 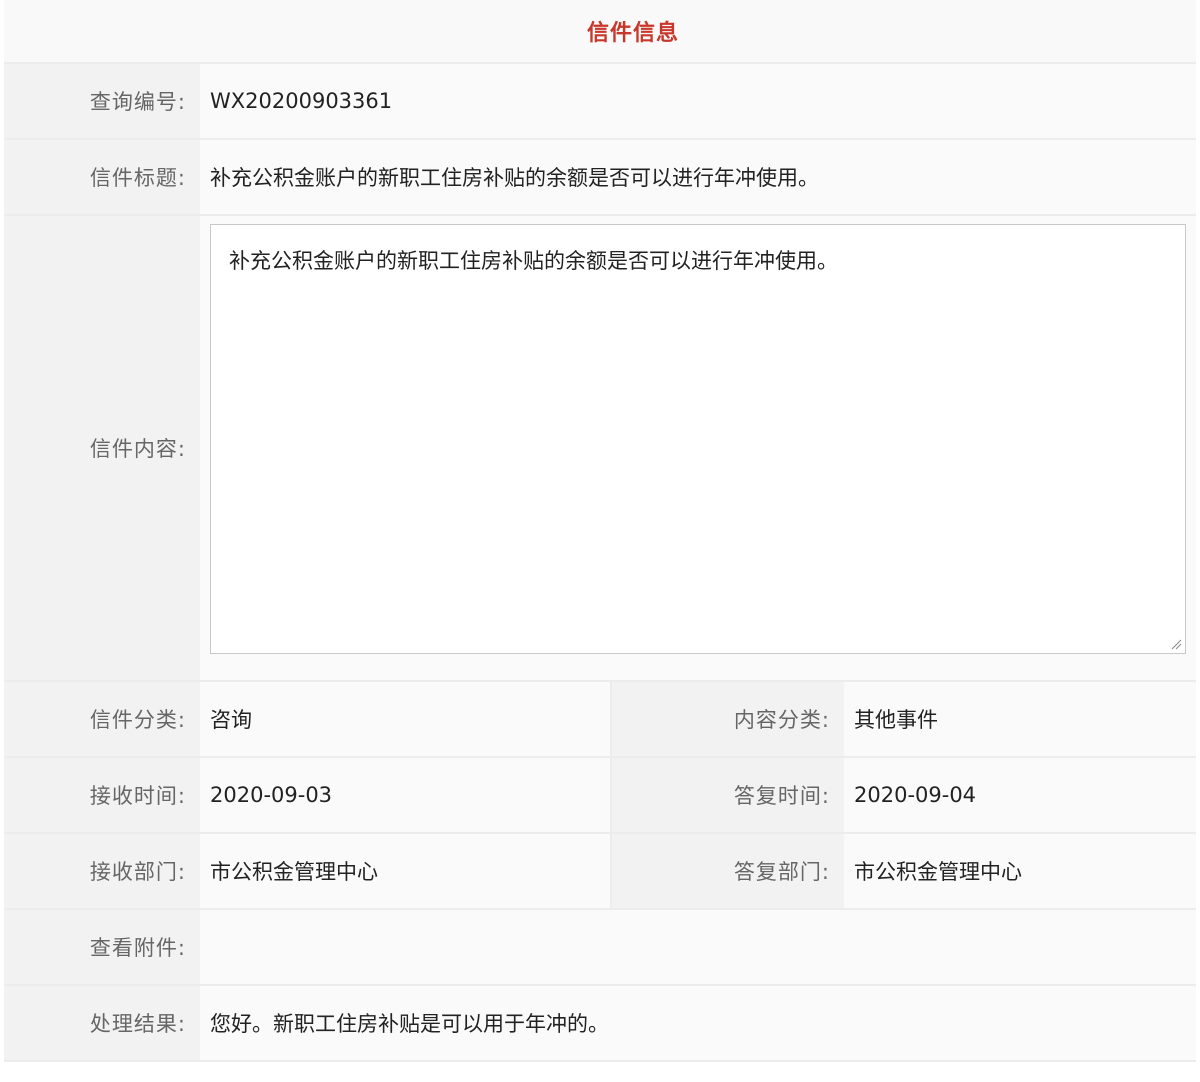 What do you see at coordinates (102, 101) in the screenshot?
I see `query-no-label: 查询编号:` at bounding box center [102, 101].